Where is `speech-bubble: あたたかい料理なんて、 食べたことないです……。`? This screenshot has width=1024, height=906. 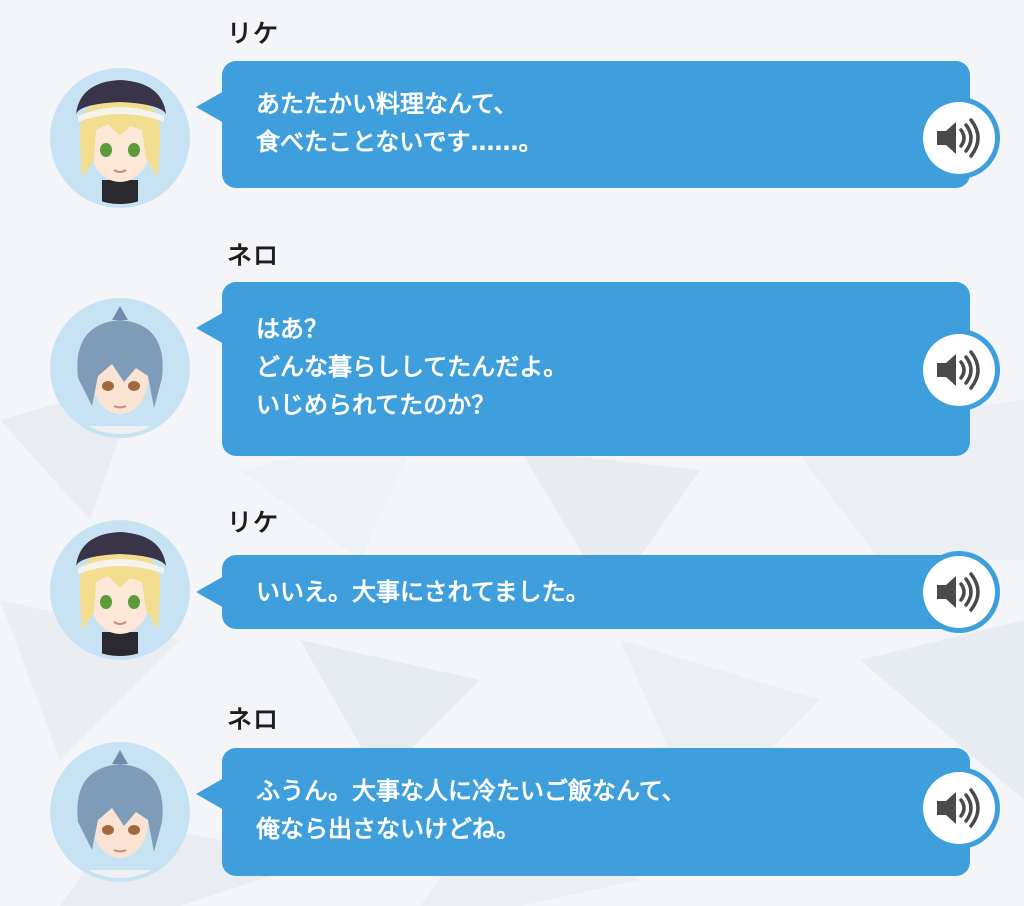 speech-bubble: あたたかい料理なんて、 食べたことないです……。 is located at coordinates (583, 124).